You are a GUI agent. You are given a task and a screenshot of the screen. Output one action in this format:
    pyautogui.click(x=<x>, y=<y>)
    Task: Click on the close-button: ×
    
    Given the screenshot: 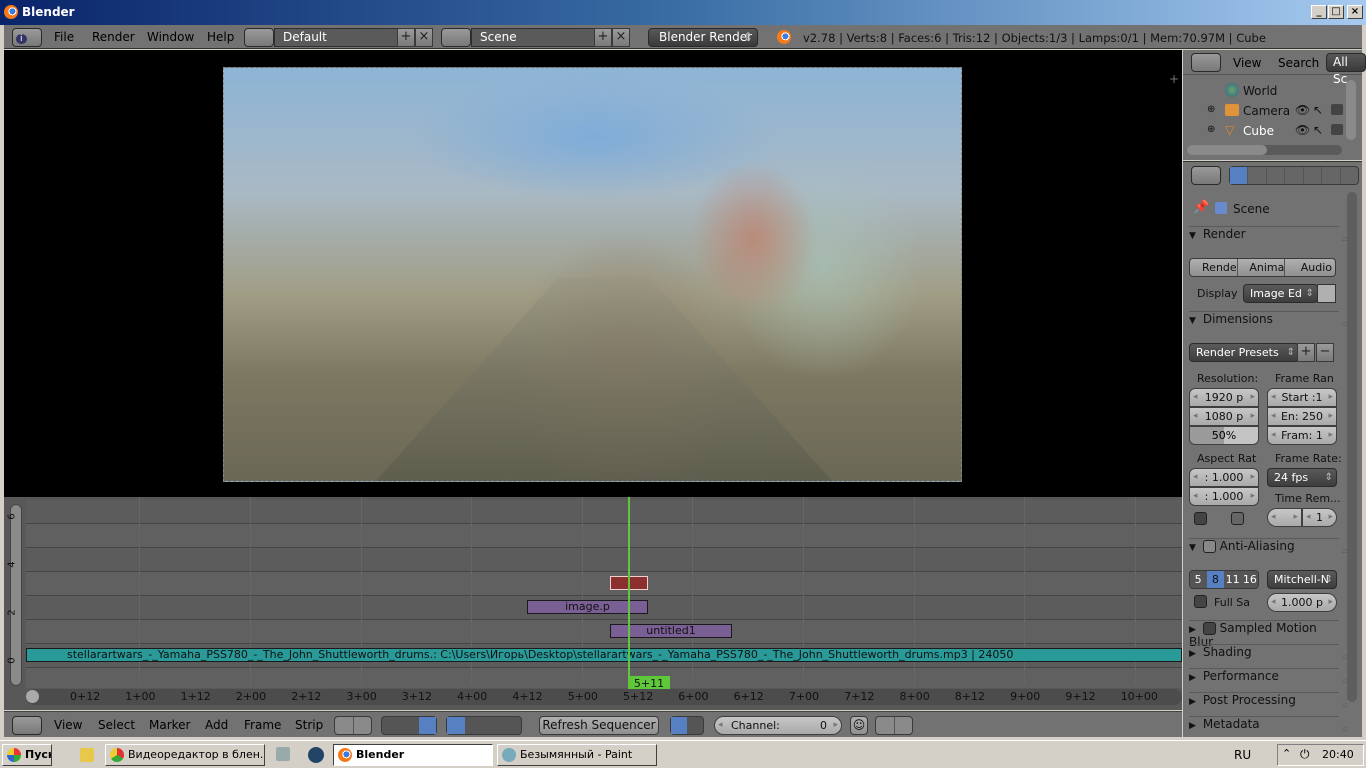 What is the action you would take?
    pyautogui.click(x=1355, y=12)
    